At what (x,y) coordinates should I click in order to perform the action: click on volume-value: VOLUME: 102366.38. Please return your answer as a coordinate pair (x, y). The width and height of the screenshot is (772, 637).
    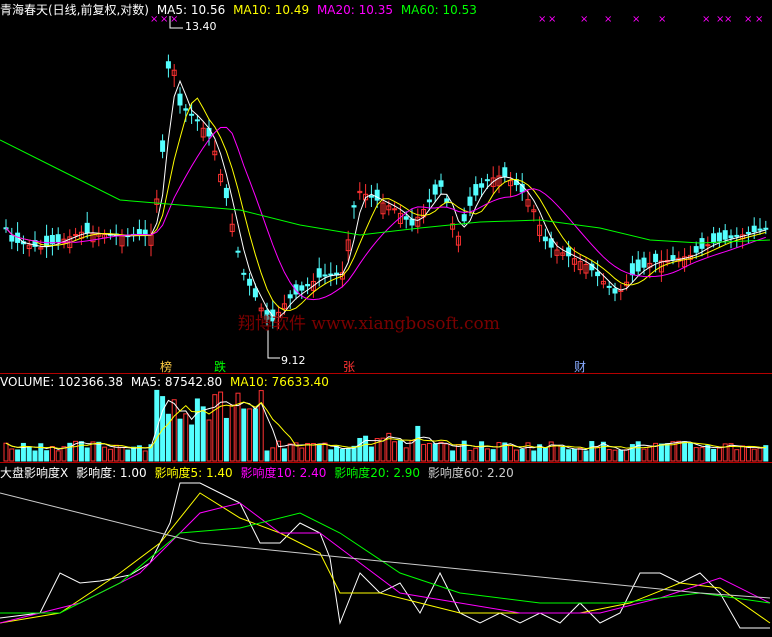
    Looking at the image, I should click on (61, 382).